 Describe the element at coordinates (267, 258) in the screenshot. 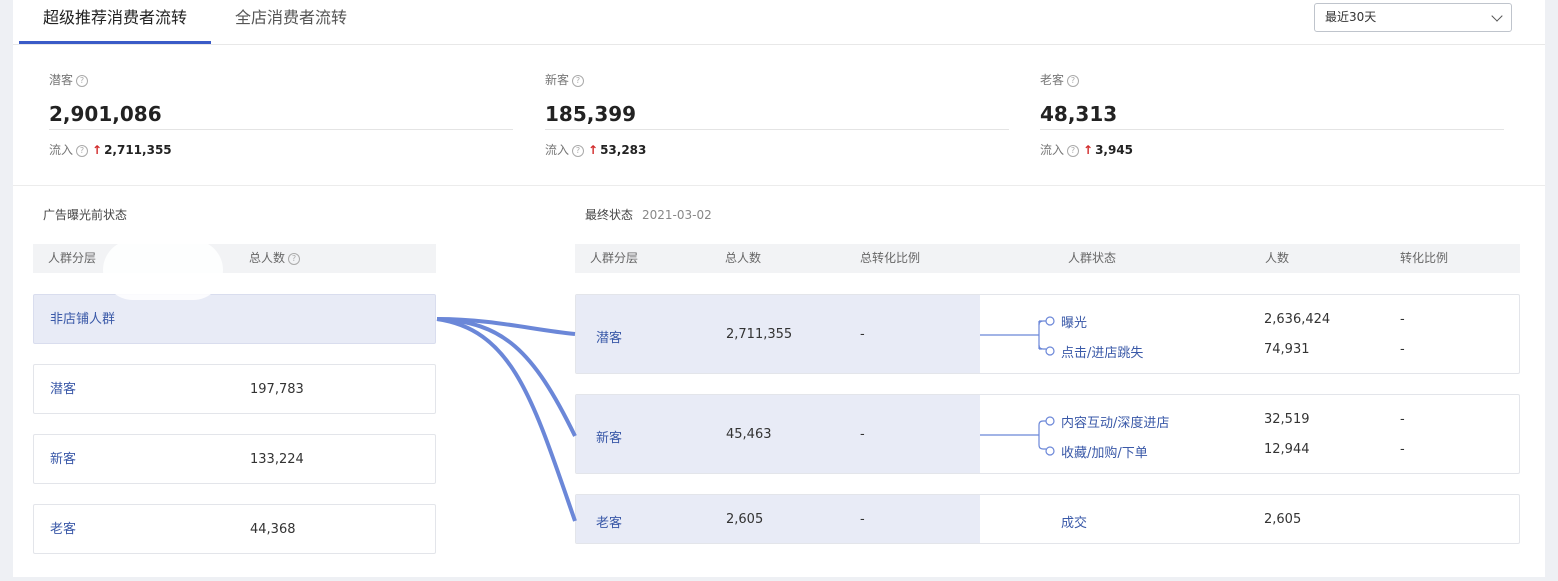

I see `col-header-label: 总人数` at that location.